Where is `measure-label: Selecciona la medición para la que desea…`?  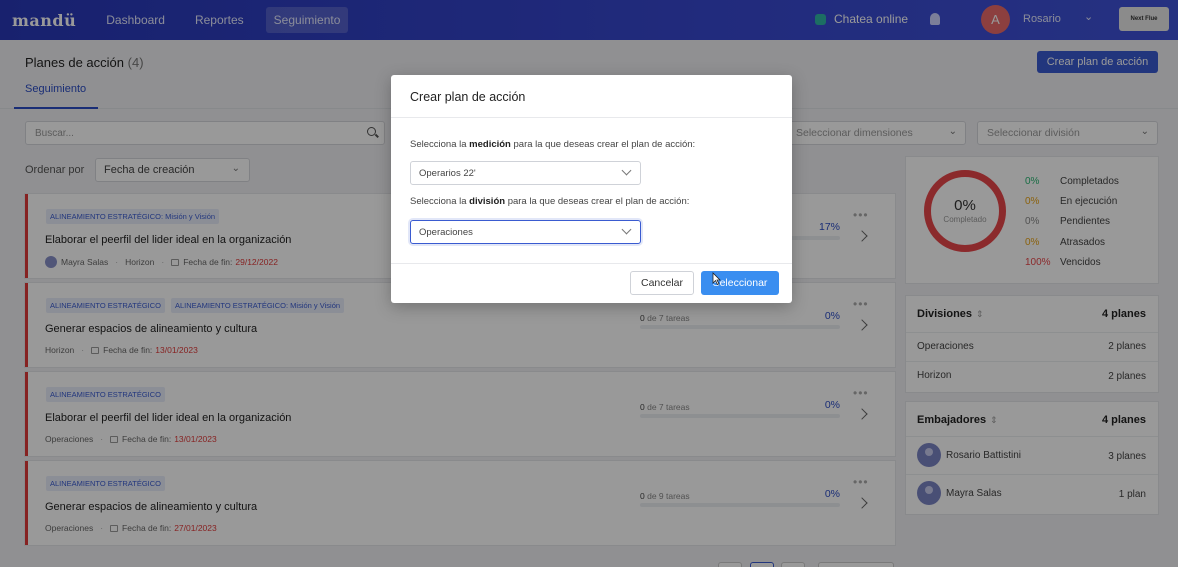 measure-label: Selecciona la medición para la que desea… is located at coordinates (553, 144).